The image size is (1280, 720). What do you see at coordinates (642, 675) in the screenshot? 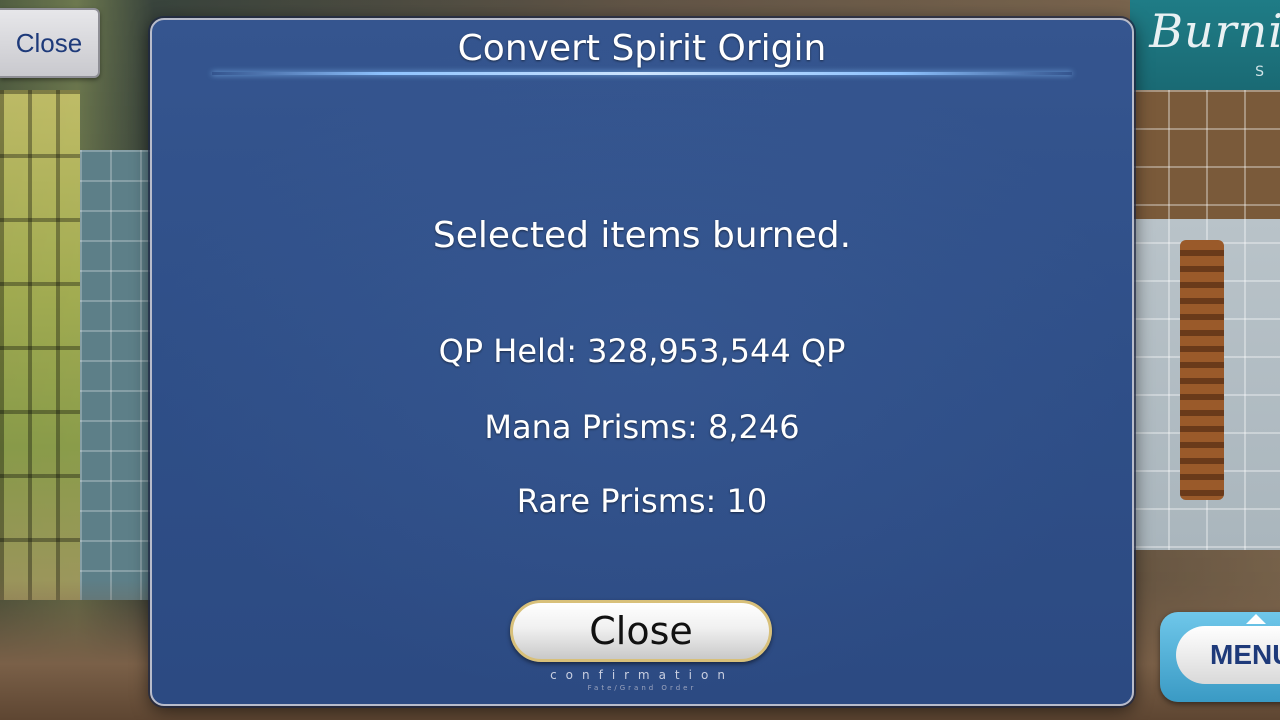
I see `close-button-caption: confirmation` at bounding box center [642, 675].